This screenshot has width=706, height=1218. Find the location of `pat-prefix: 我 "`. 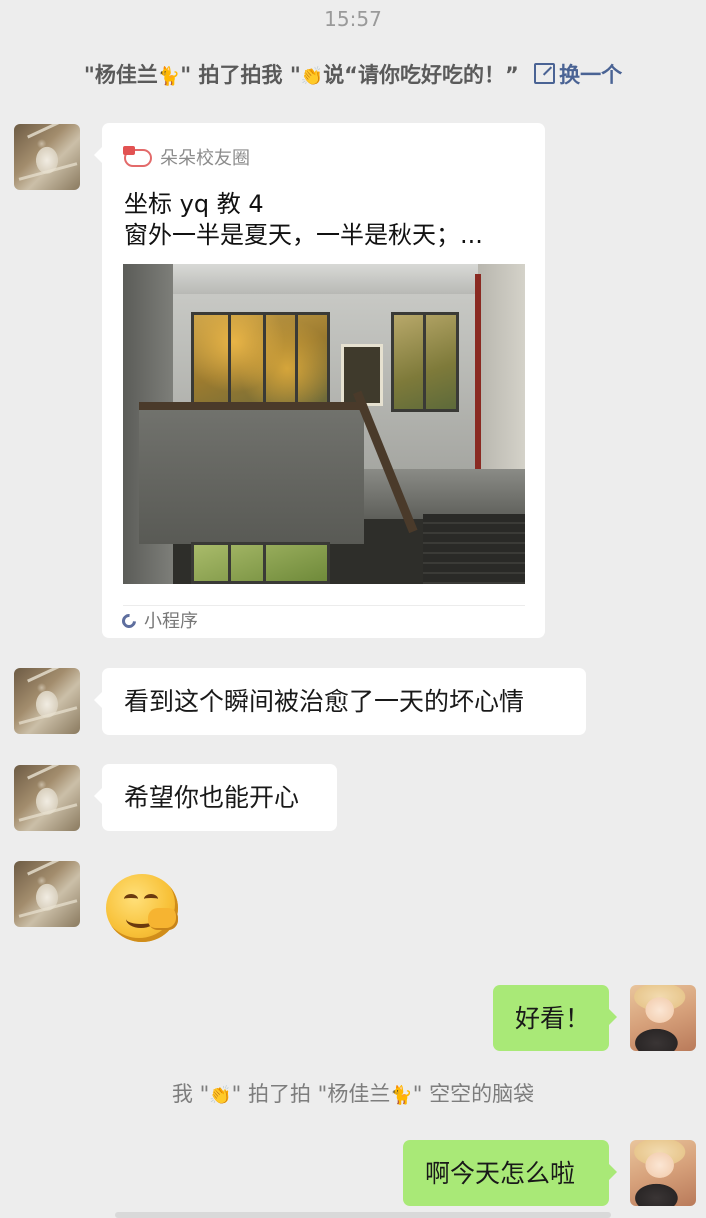

pat-prefix: 我 " is located at coordinates (190, 1094).